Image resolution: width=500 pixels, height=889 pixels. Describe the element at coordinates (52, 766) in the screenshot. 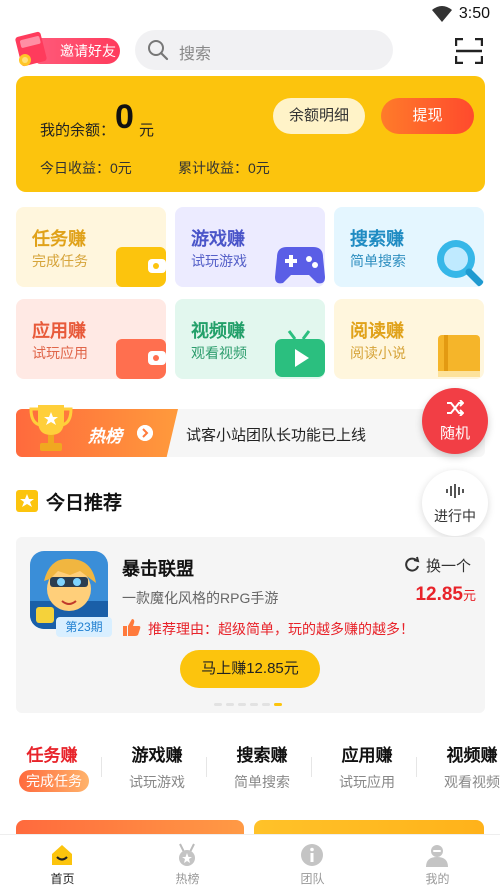

I see `category-tab-task: 任务赚 完成任务` at that location.